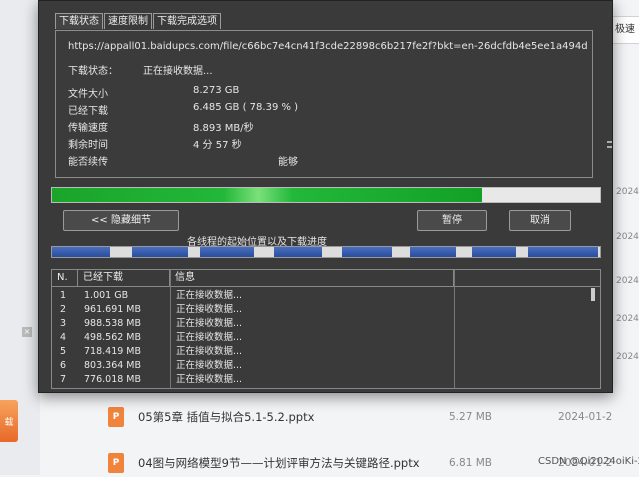  What do you see at coordinates (226, 417) in the screenshot?
I see `file-name: 05第5章 插值与拟合5.1-5.2.pptx` at bounding box center [226, 417].